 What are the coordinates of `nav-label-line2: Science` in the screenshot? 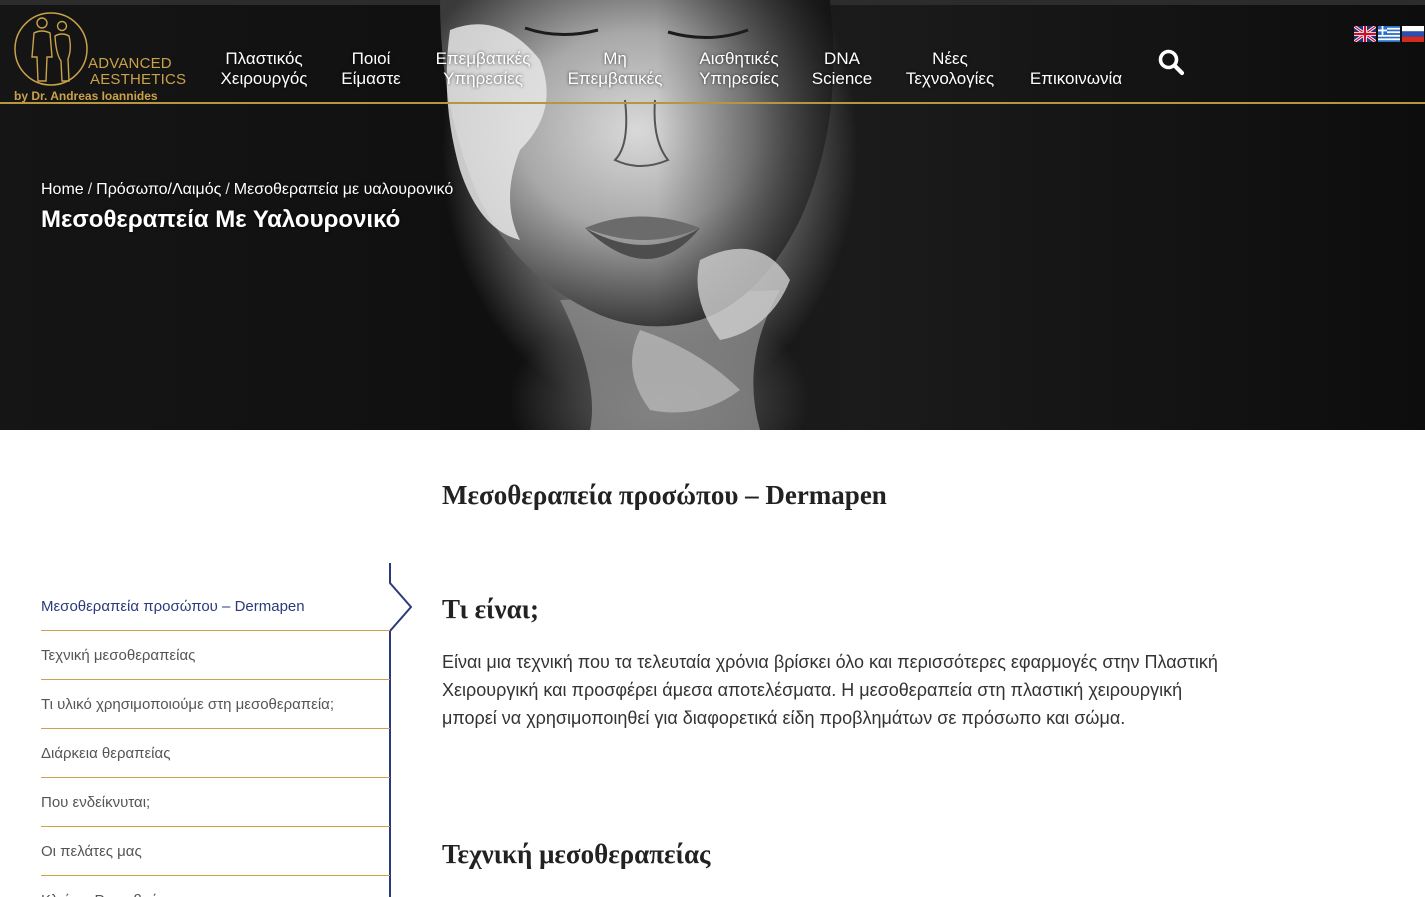 It's located at (842, 78).